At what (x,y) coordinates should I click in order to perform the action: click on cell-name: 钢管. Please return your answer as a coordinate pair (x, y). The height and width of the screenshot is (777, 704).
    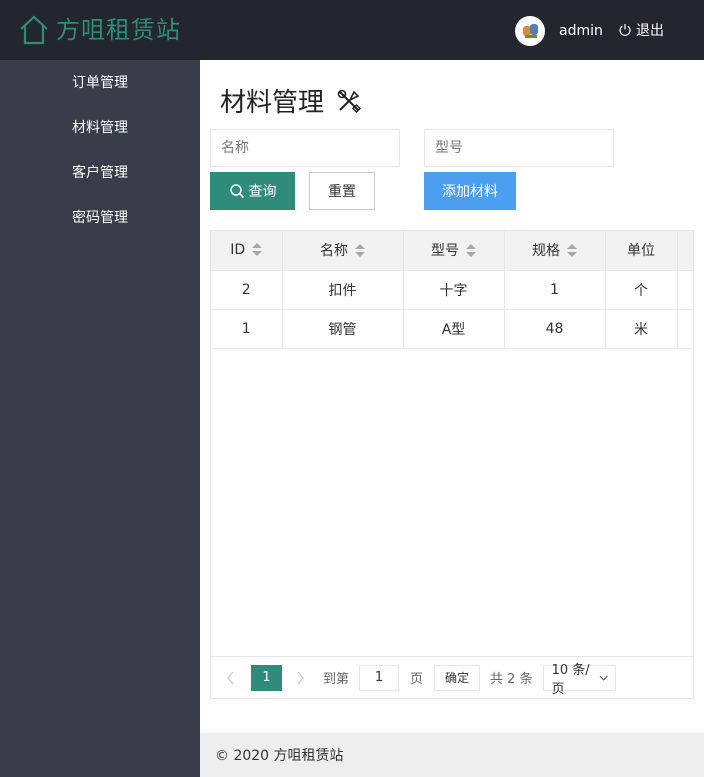
    Looking at the image, I should click on (342, 328).